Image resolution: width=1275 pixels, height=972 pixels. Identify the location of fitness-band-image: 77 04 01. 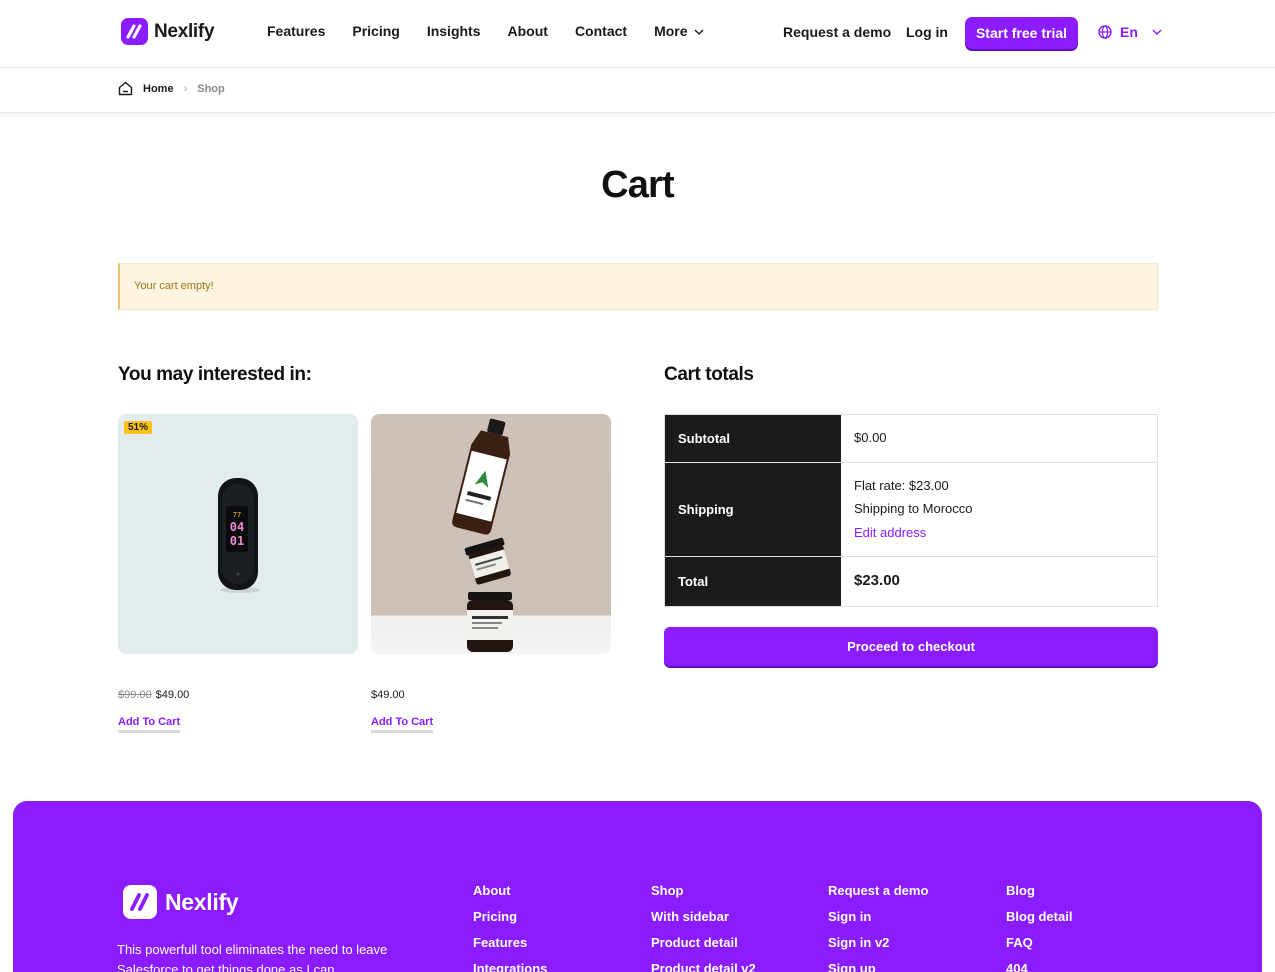
(239, 535).